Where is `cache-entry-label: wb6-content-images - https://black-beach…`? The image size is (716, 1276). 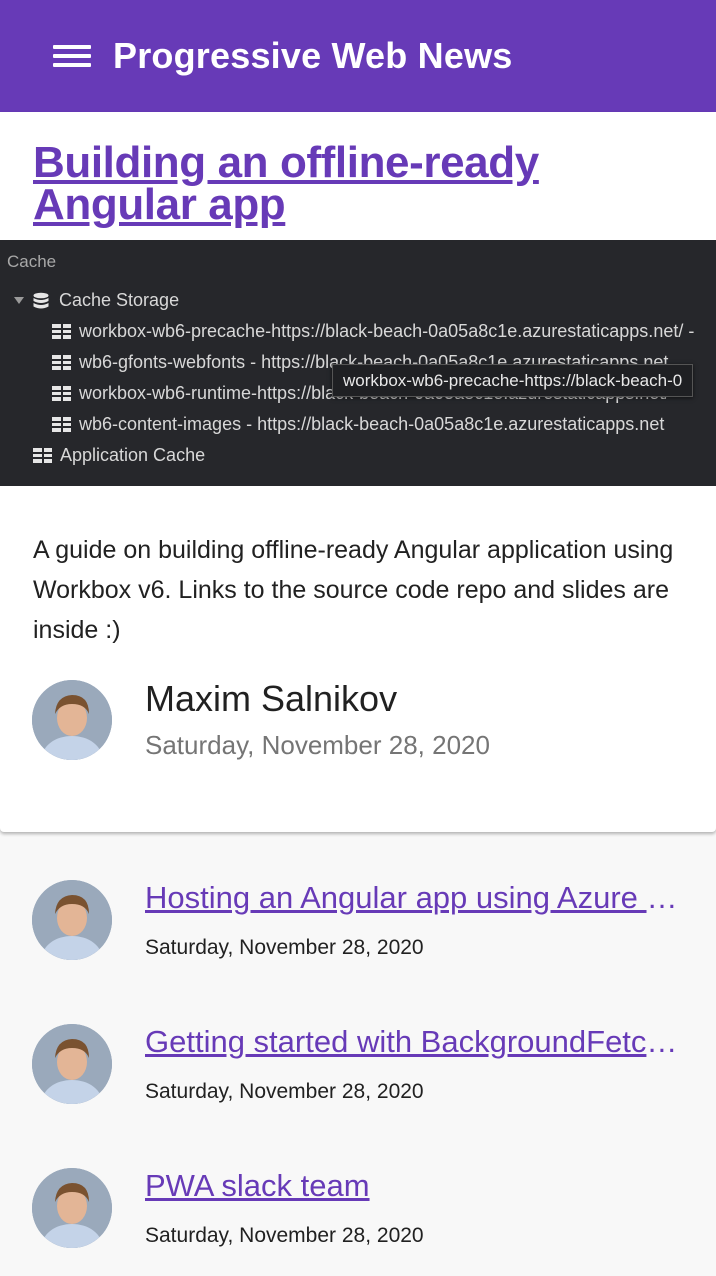 cache-entry-label: wb6-content-images - https://black-beach… is located at coordinates (372, 424).